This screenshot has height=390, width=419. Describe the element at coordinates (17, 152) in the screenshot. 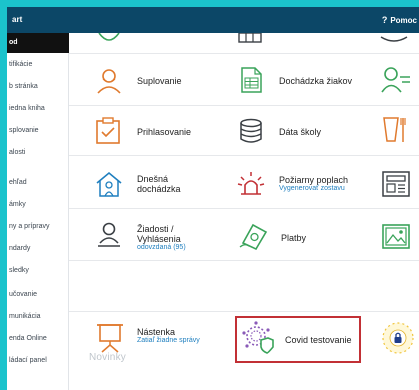

I see `sidebar-item-label: alosti` at that location.